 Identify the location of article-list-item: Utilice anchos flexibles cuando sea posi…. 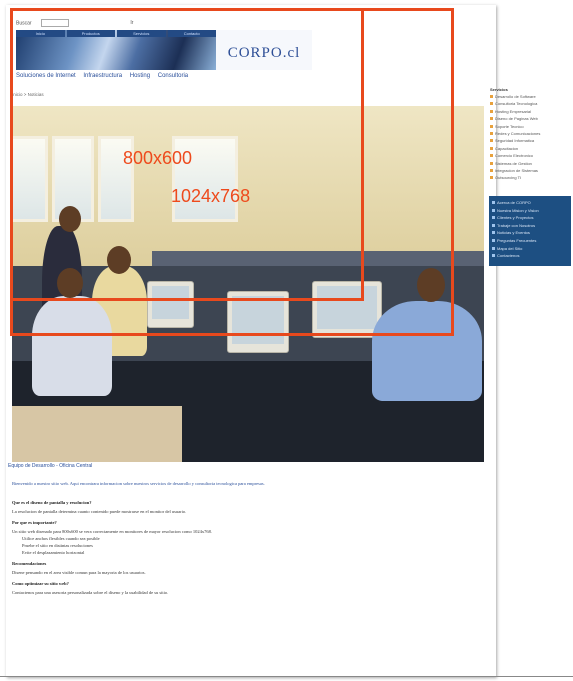
(61, 538).